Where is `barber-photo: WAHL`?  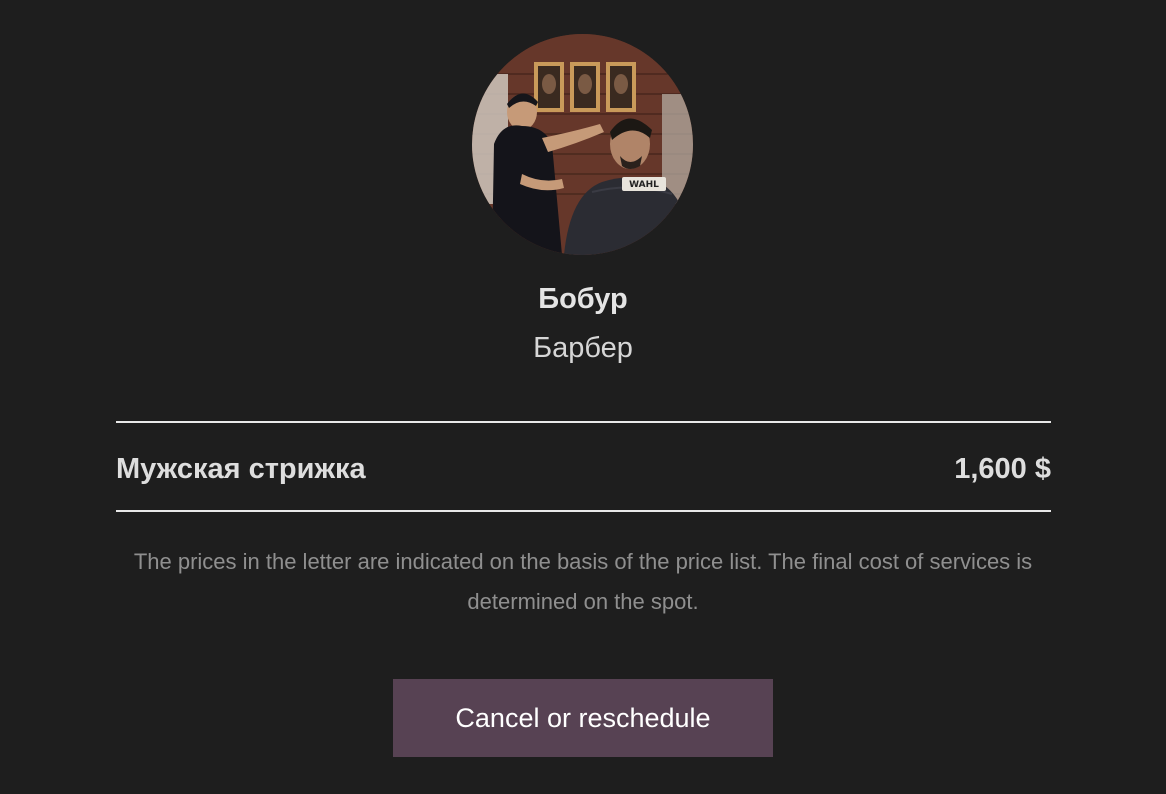
barber-photo: WAHL is located at coordinates (582, 144).